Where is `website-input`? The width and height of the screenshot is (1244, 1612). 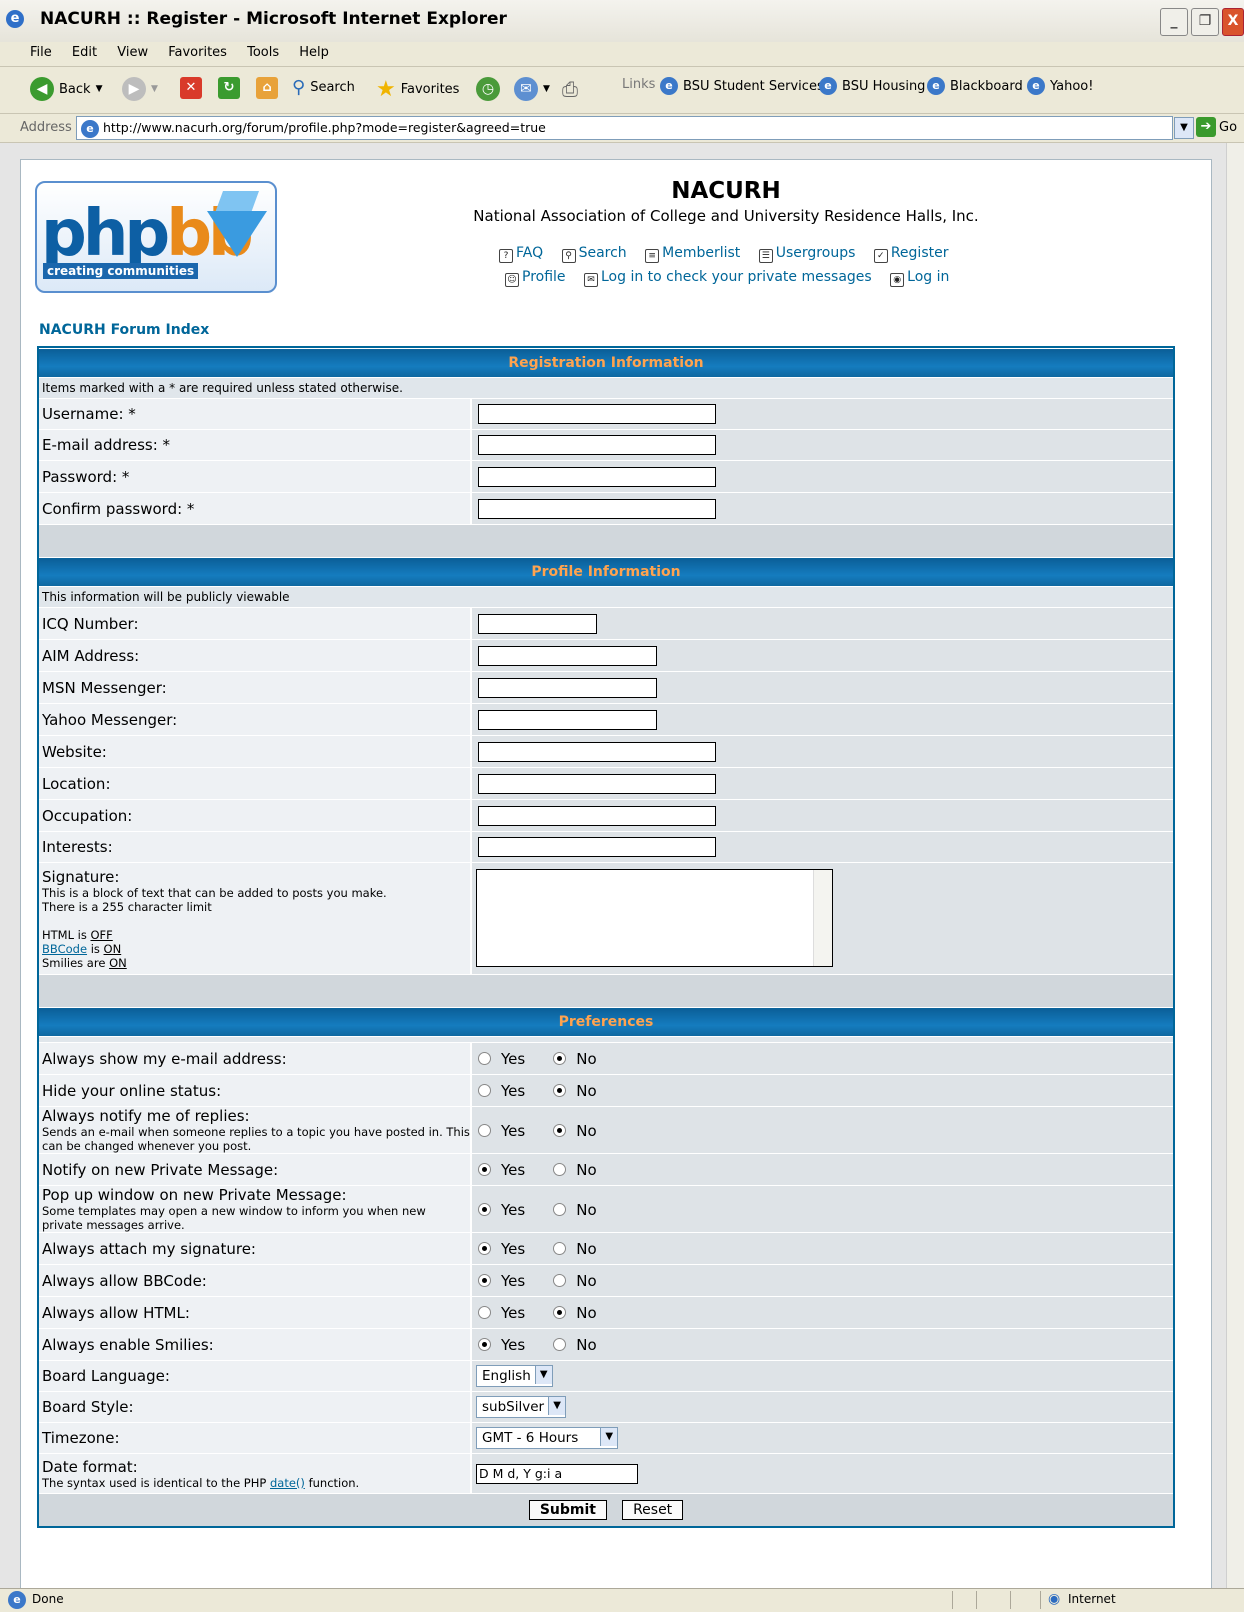
website-input is located at coordinates (597, 751).